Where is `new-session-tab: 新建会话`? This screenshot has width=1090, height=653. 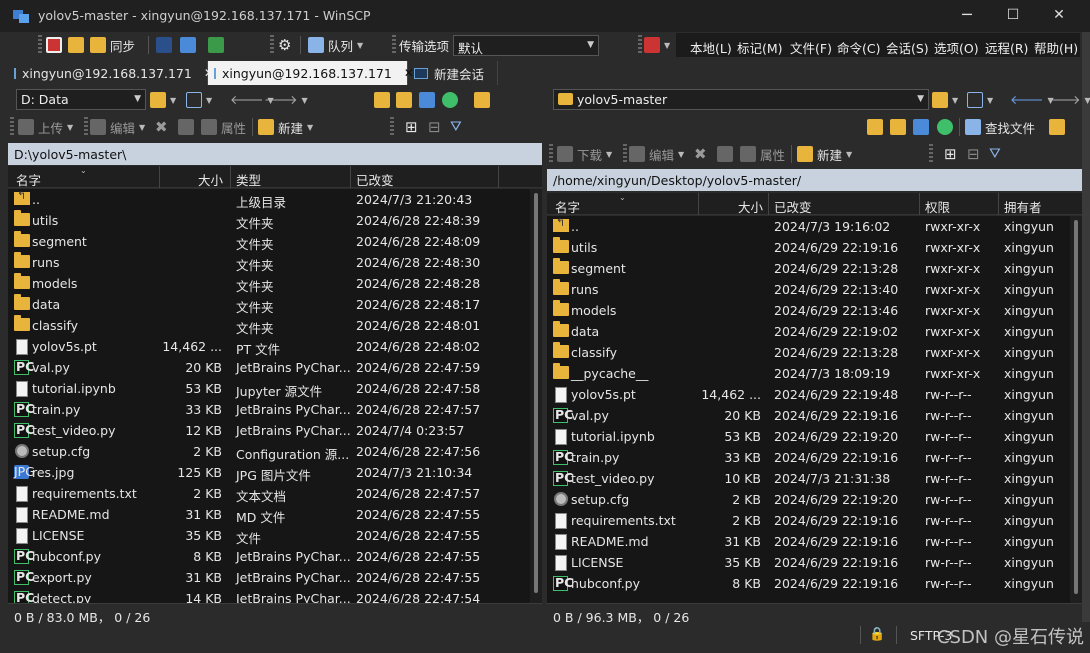 new-session-tab: 新建会话 is located at coordinates (453, 73).